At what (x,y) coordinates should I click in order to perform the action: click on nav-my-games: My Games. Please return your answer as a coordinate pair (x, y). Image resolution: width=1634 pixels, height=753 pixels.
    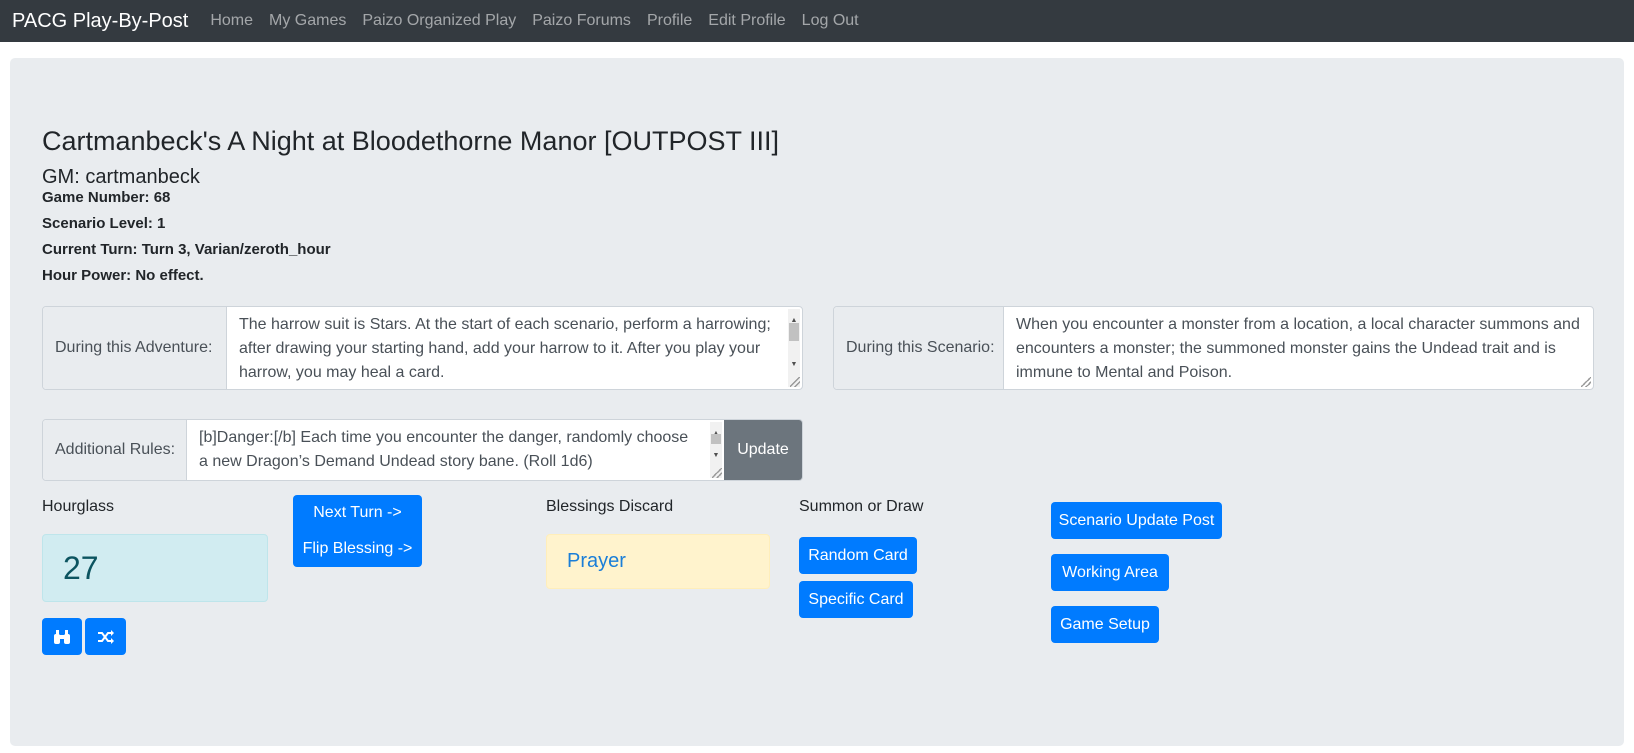
    Looking at the image, I should click on (307, 21).